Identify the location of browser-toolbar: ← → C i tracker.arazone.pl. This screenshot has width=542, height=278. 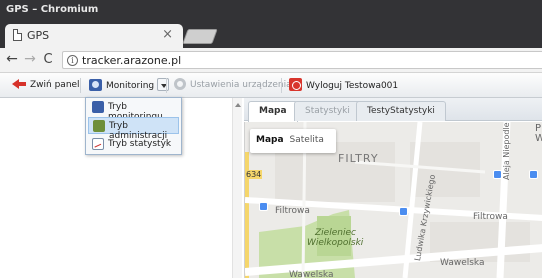
(271, 60).